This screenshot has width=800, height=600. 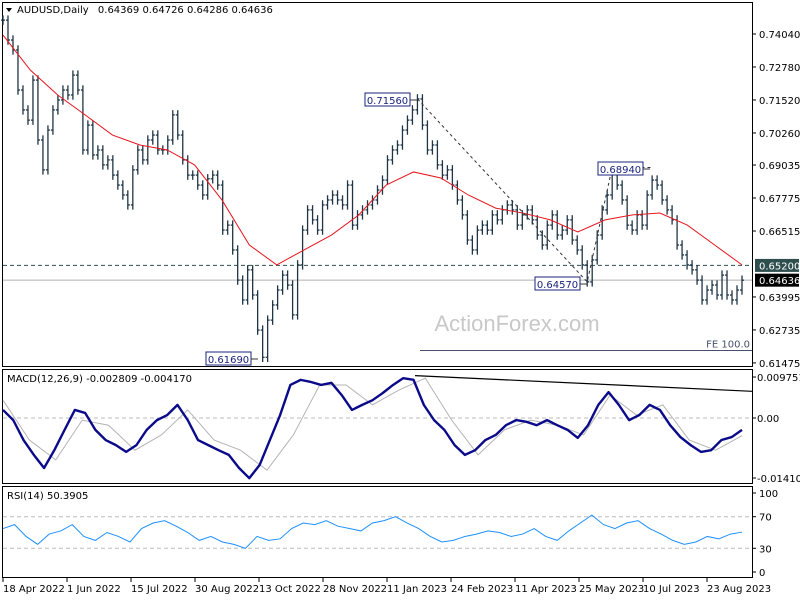 I want to click on rsi-header: RSI(14) 50.3905, so click(x=47, y=496).